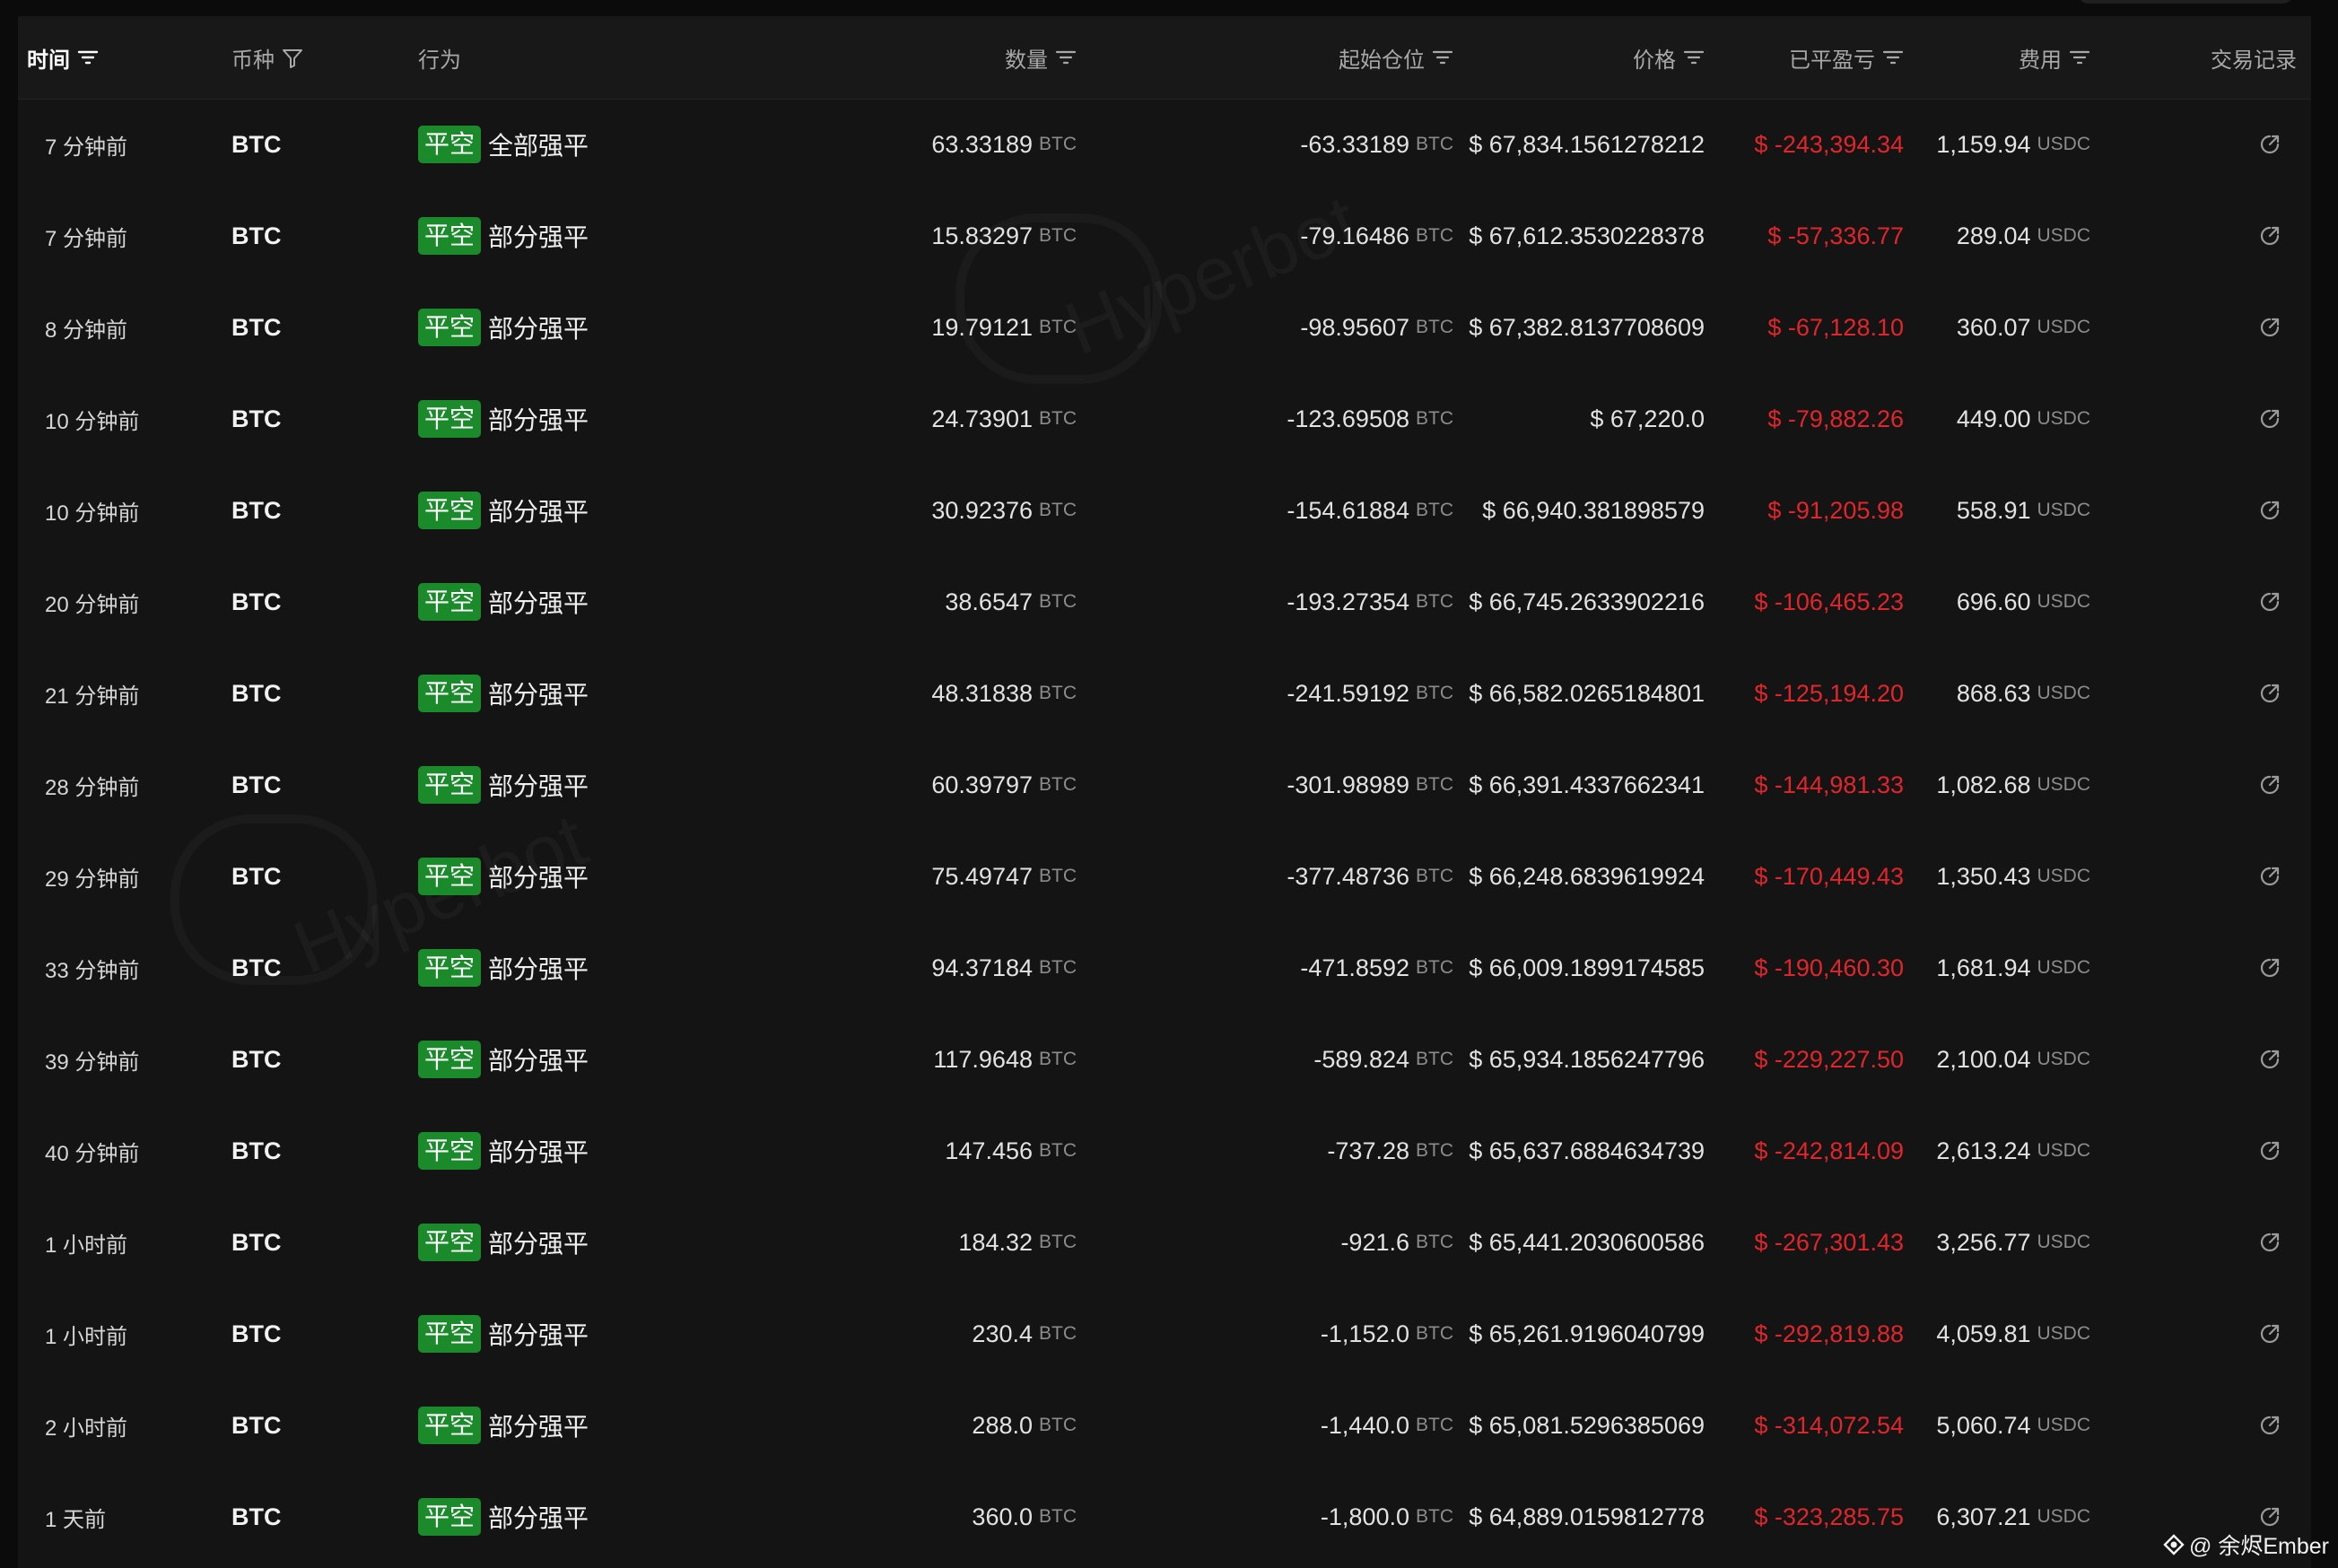  Describe the element at coordinates (1993, 327) in the screenshot. I see `fee-value: 360.07` at that location.